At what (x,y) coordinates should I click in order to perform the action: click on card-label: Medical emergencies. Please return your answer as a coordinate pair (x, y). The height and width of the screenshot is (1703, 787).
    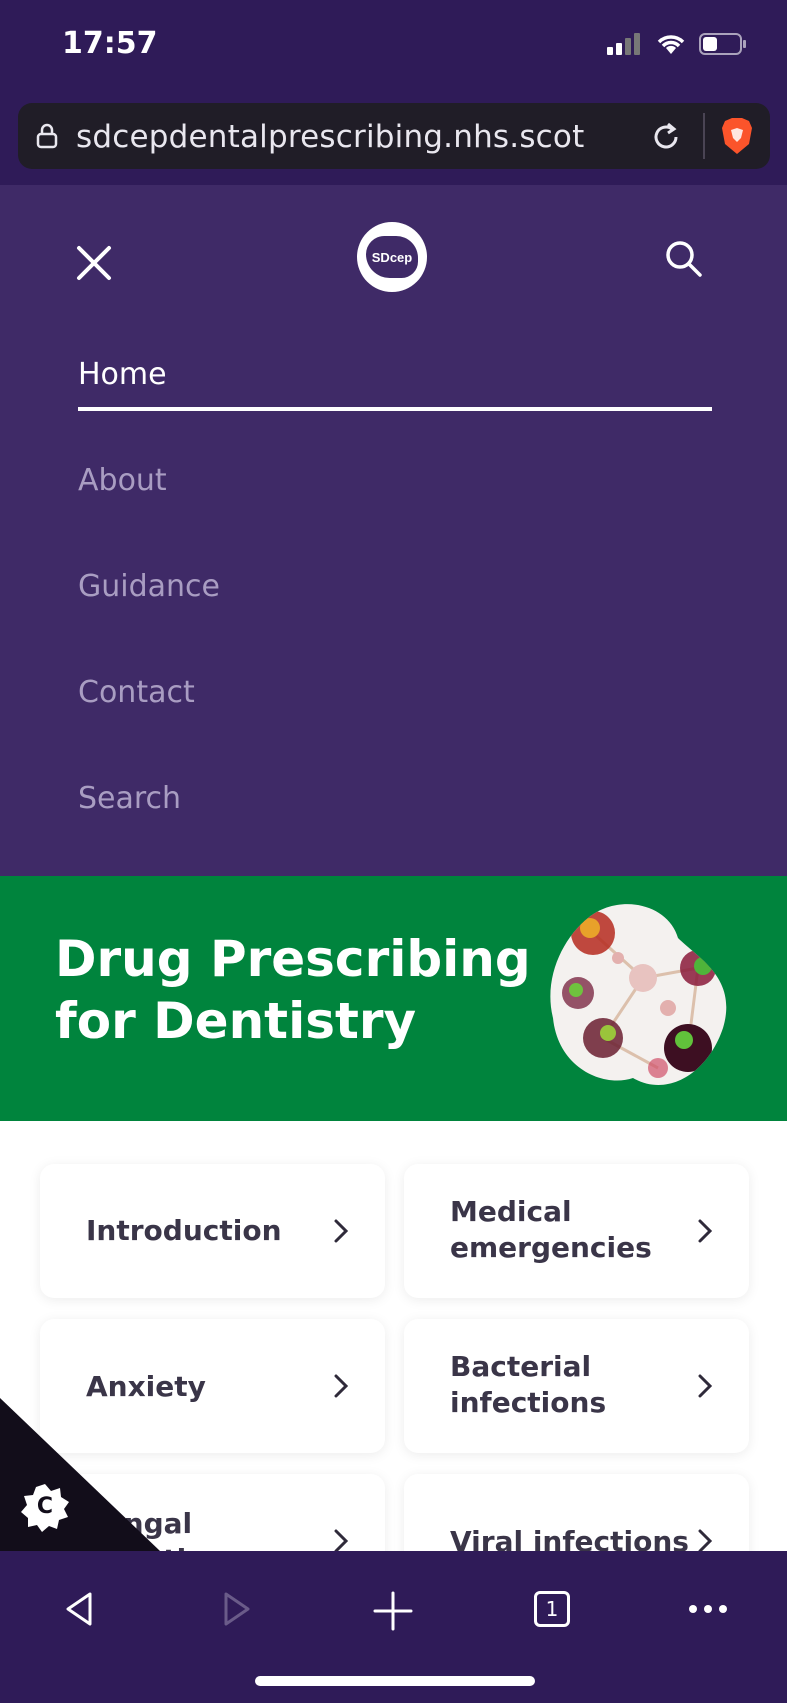
    Looking at the image, I should click on (551, 1229).